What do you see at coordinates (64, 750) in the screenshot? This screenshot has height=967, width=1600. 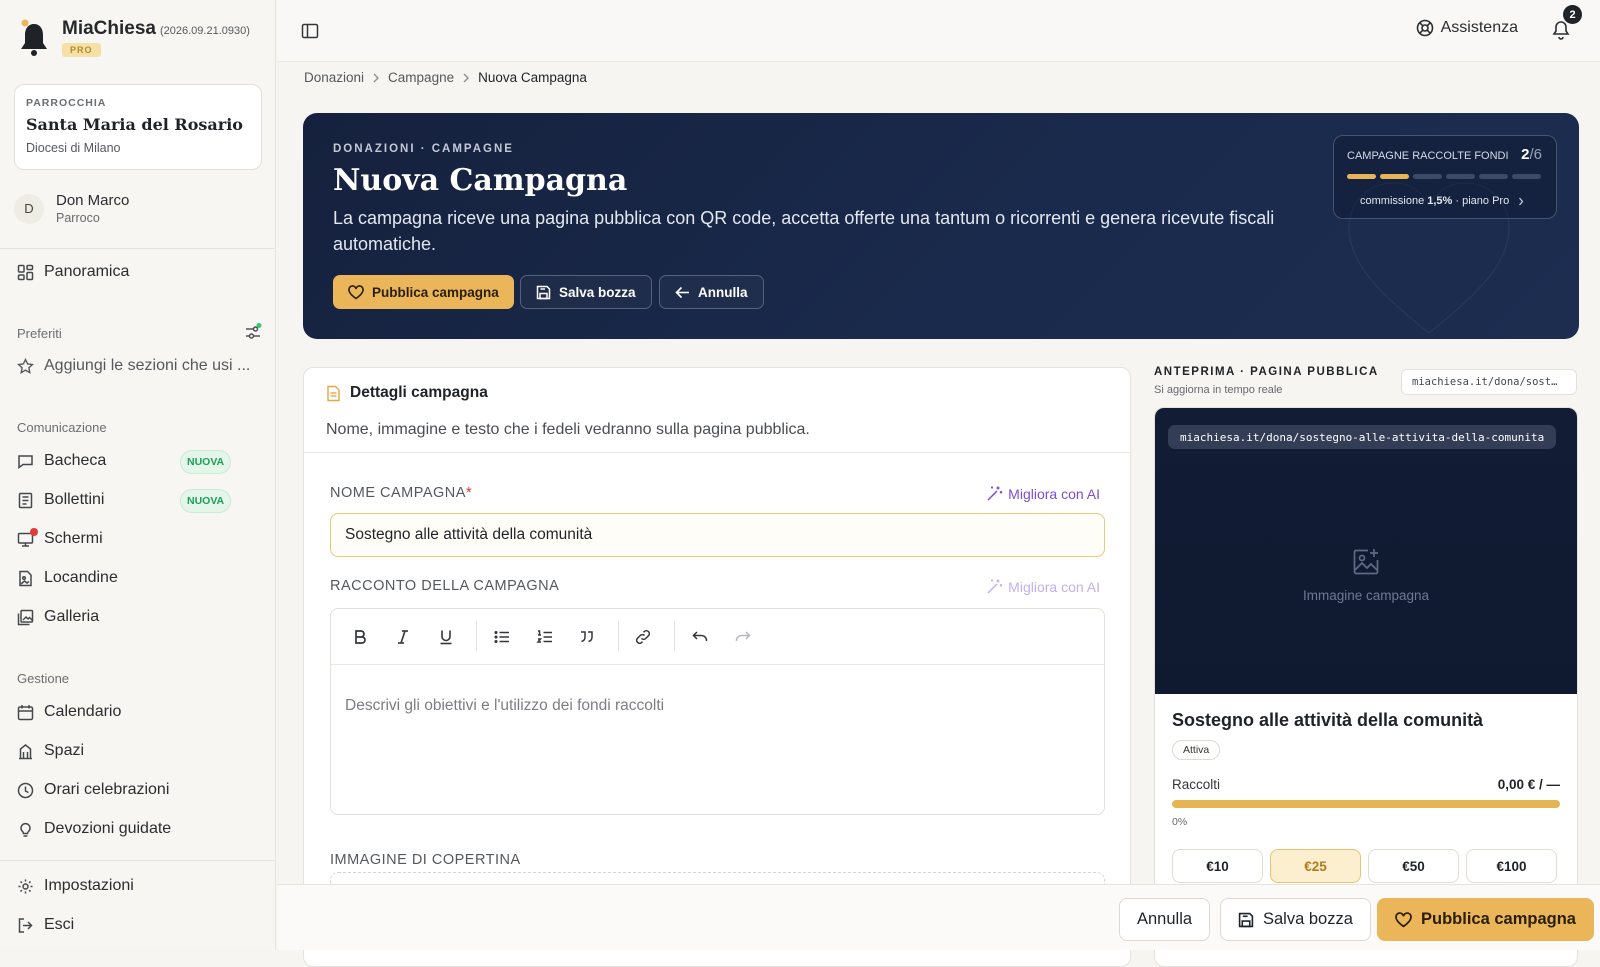 I see `sidebar-item-label: Spazi` at bounding box center [64, 750].